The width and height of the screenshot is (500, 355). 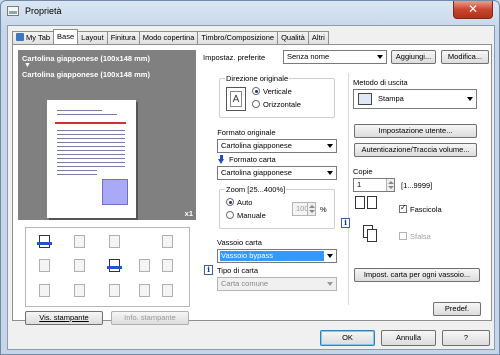 What do you see at coordinates (43, 11) in the screenshot?
I see `window-title: Proprietà` at bounding box center [43, 11].